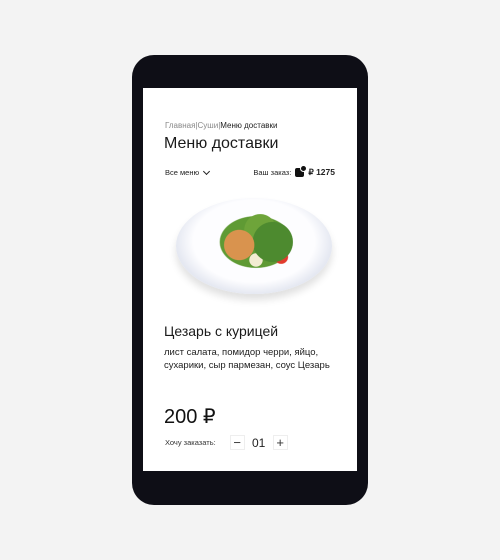  I want to click on product-image, so click(254, 246).